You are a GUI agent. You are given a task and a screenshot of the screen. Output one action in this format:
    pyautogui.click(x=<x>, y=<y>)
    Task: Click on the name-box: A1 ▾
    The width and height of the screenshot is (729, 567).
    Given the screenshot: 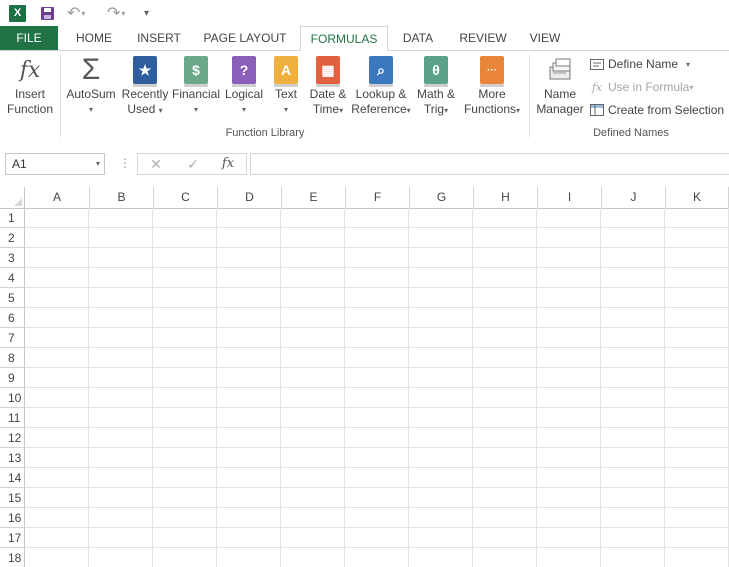 What is the action you would take?
    pyautogui.click(x=55, y=164)
    